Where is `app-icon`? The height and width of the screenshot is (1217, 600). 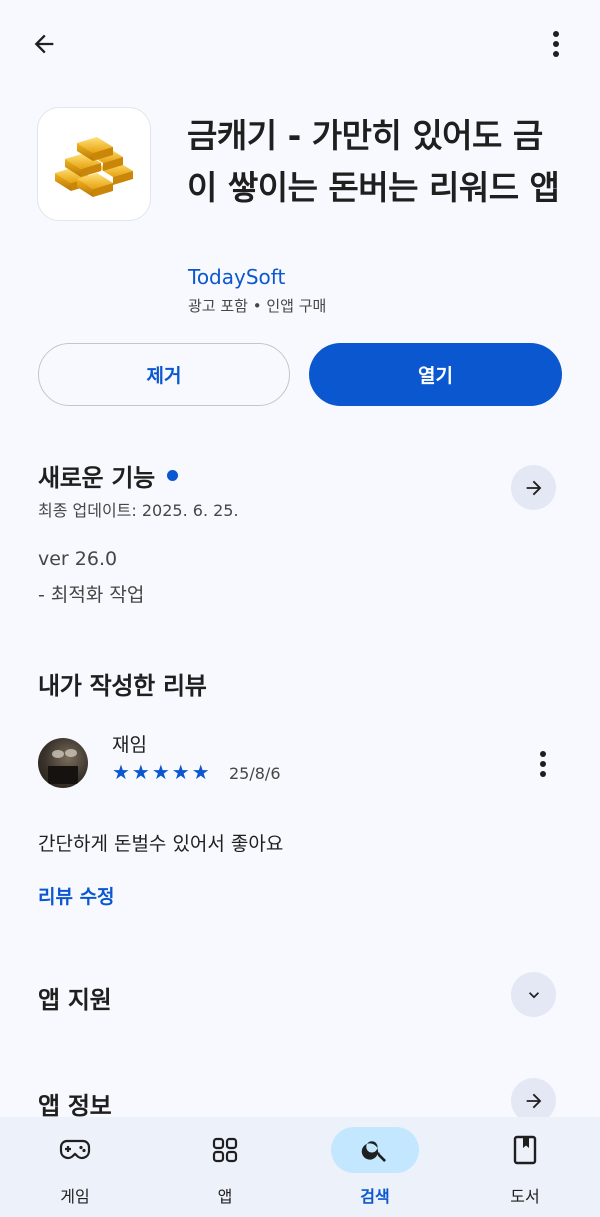
app-icon is located at coordinates (94, 164).